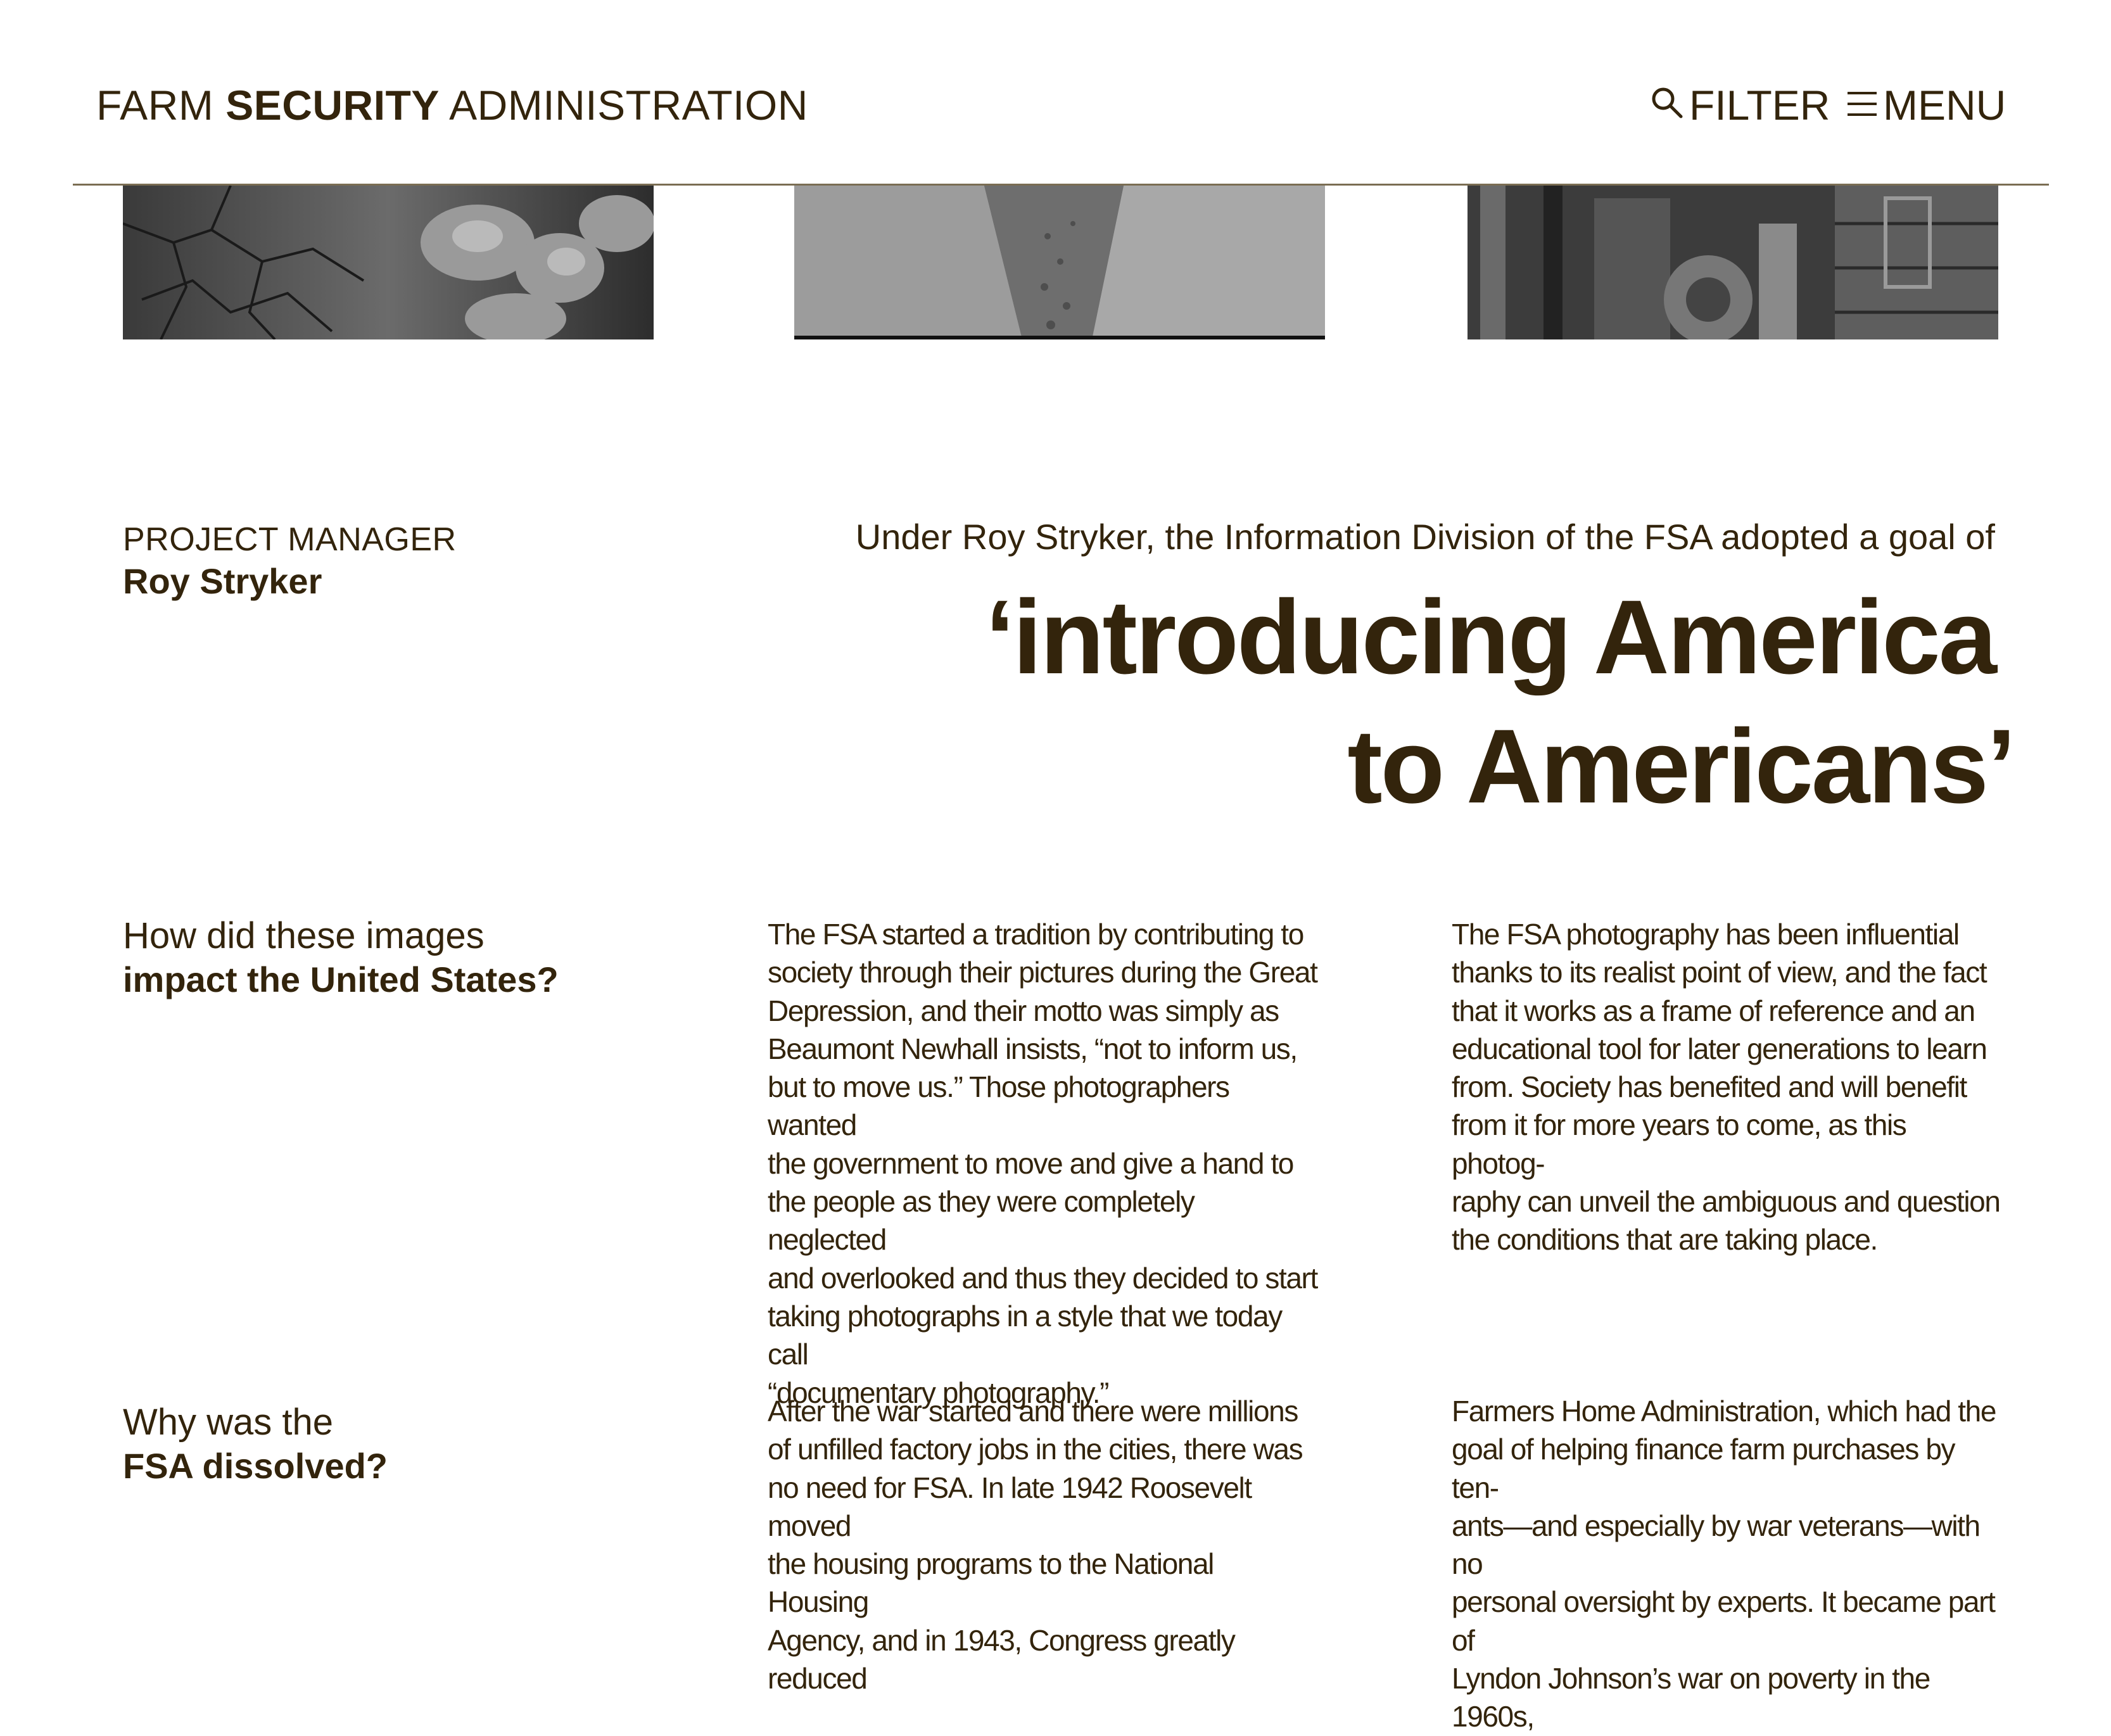 The height and width of the screenshot is (1736, 2111). What do you see at coordinates (255, 1466) in the screenshot?
I see `section-question-bold: FSA dissolved?` at bounding box center [255, 1466].